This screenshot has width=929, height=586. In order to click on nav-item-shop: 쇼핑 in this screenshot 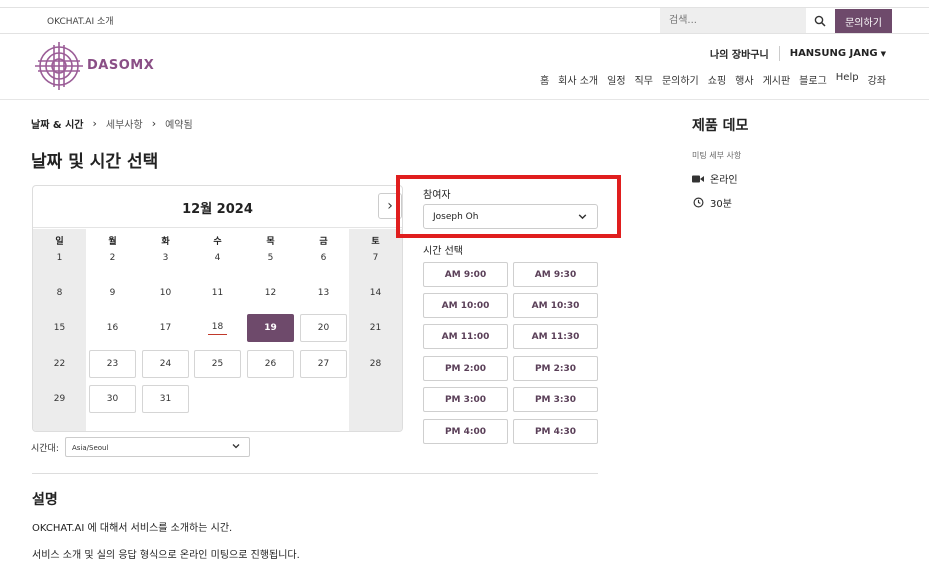, I will do `click(717, 79)`.